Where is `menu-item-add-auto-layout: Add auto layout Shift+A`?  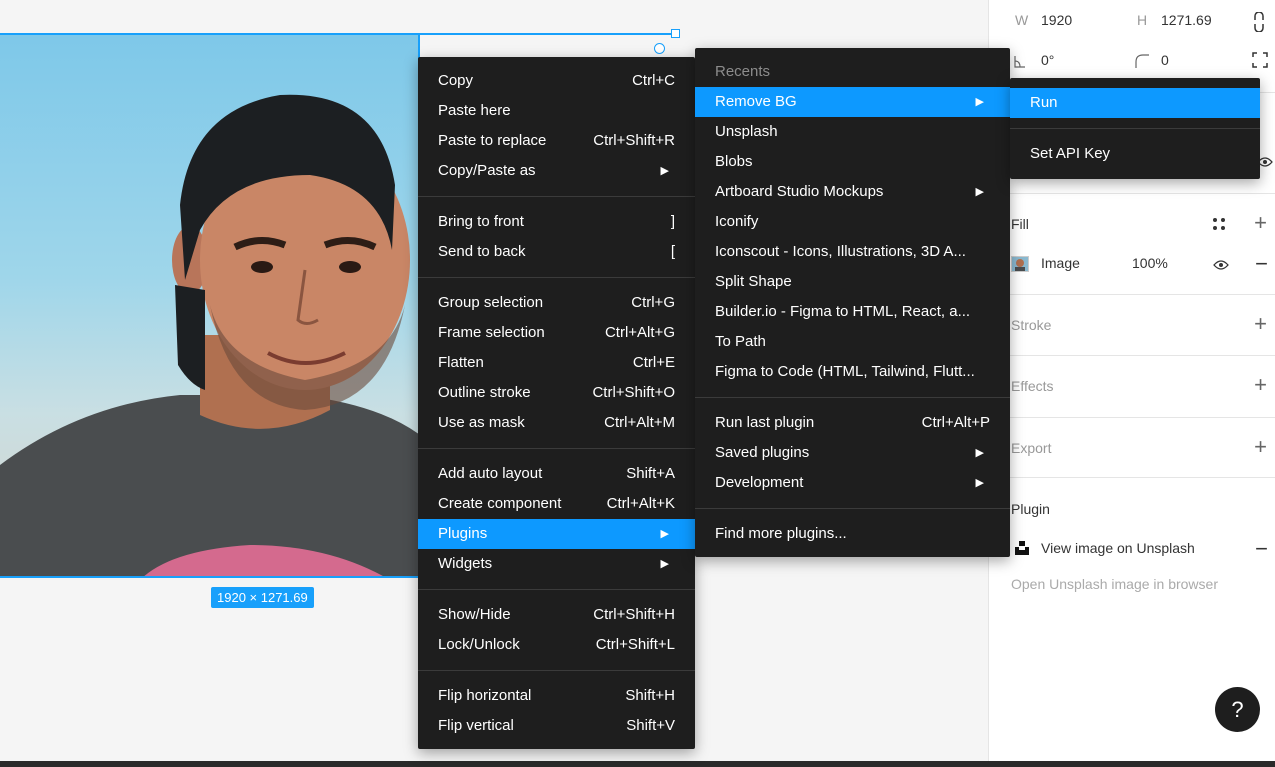
menu-item-add-auto-layout: Add auto layout Shift+A is located at coordinates (556, 474).